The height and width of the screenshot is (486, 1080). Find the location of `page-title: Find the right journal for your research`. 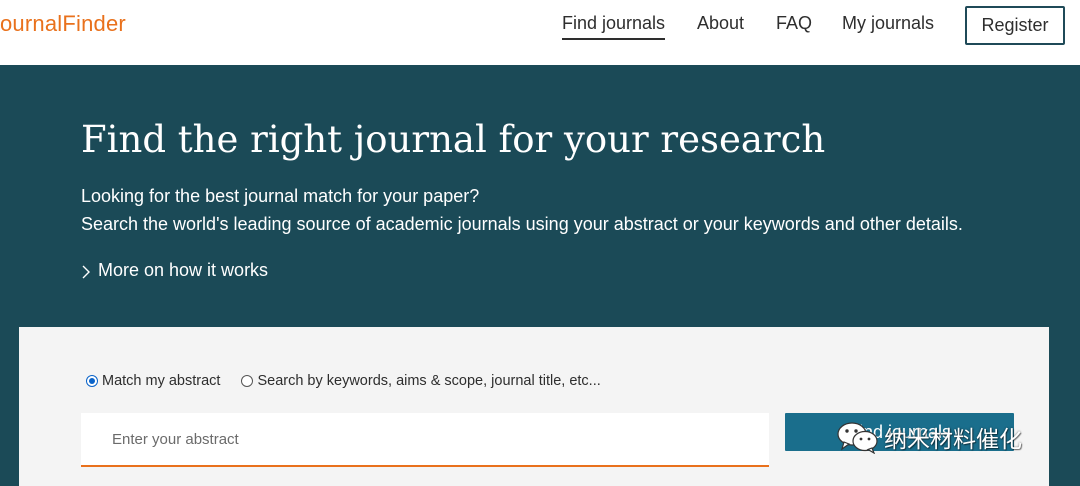

page-title: Find the right journal for your research is located at coordinates (453, 139).